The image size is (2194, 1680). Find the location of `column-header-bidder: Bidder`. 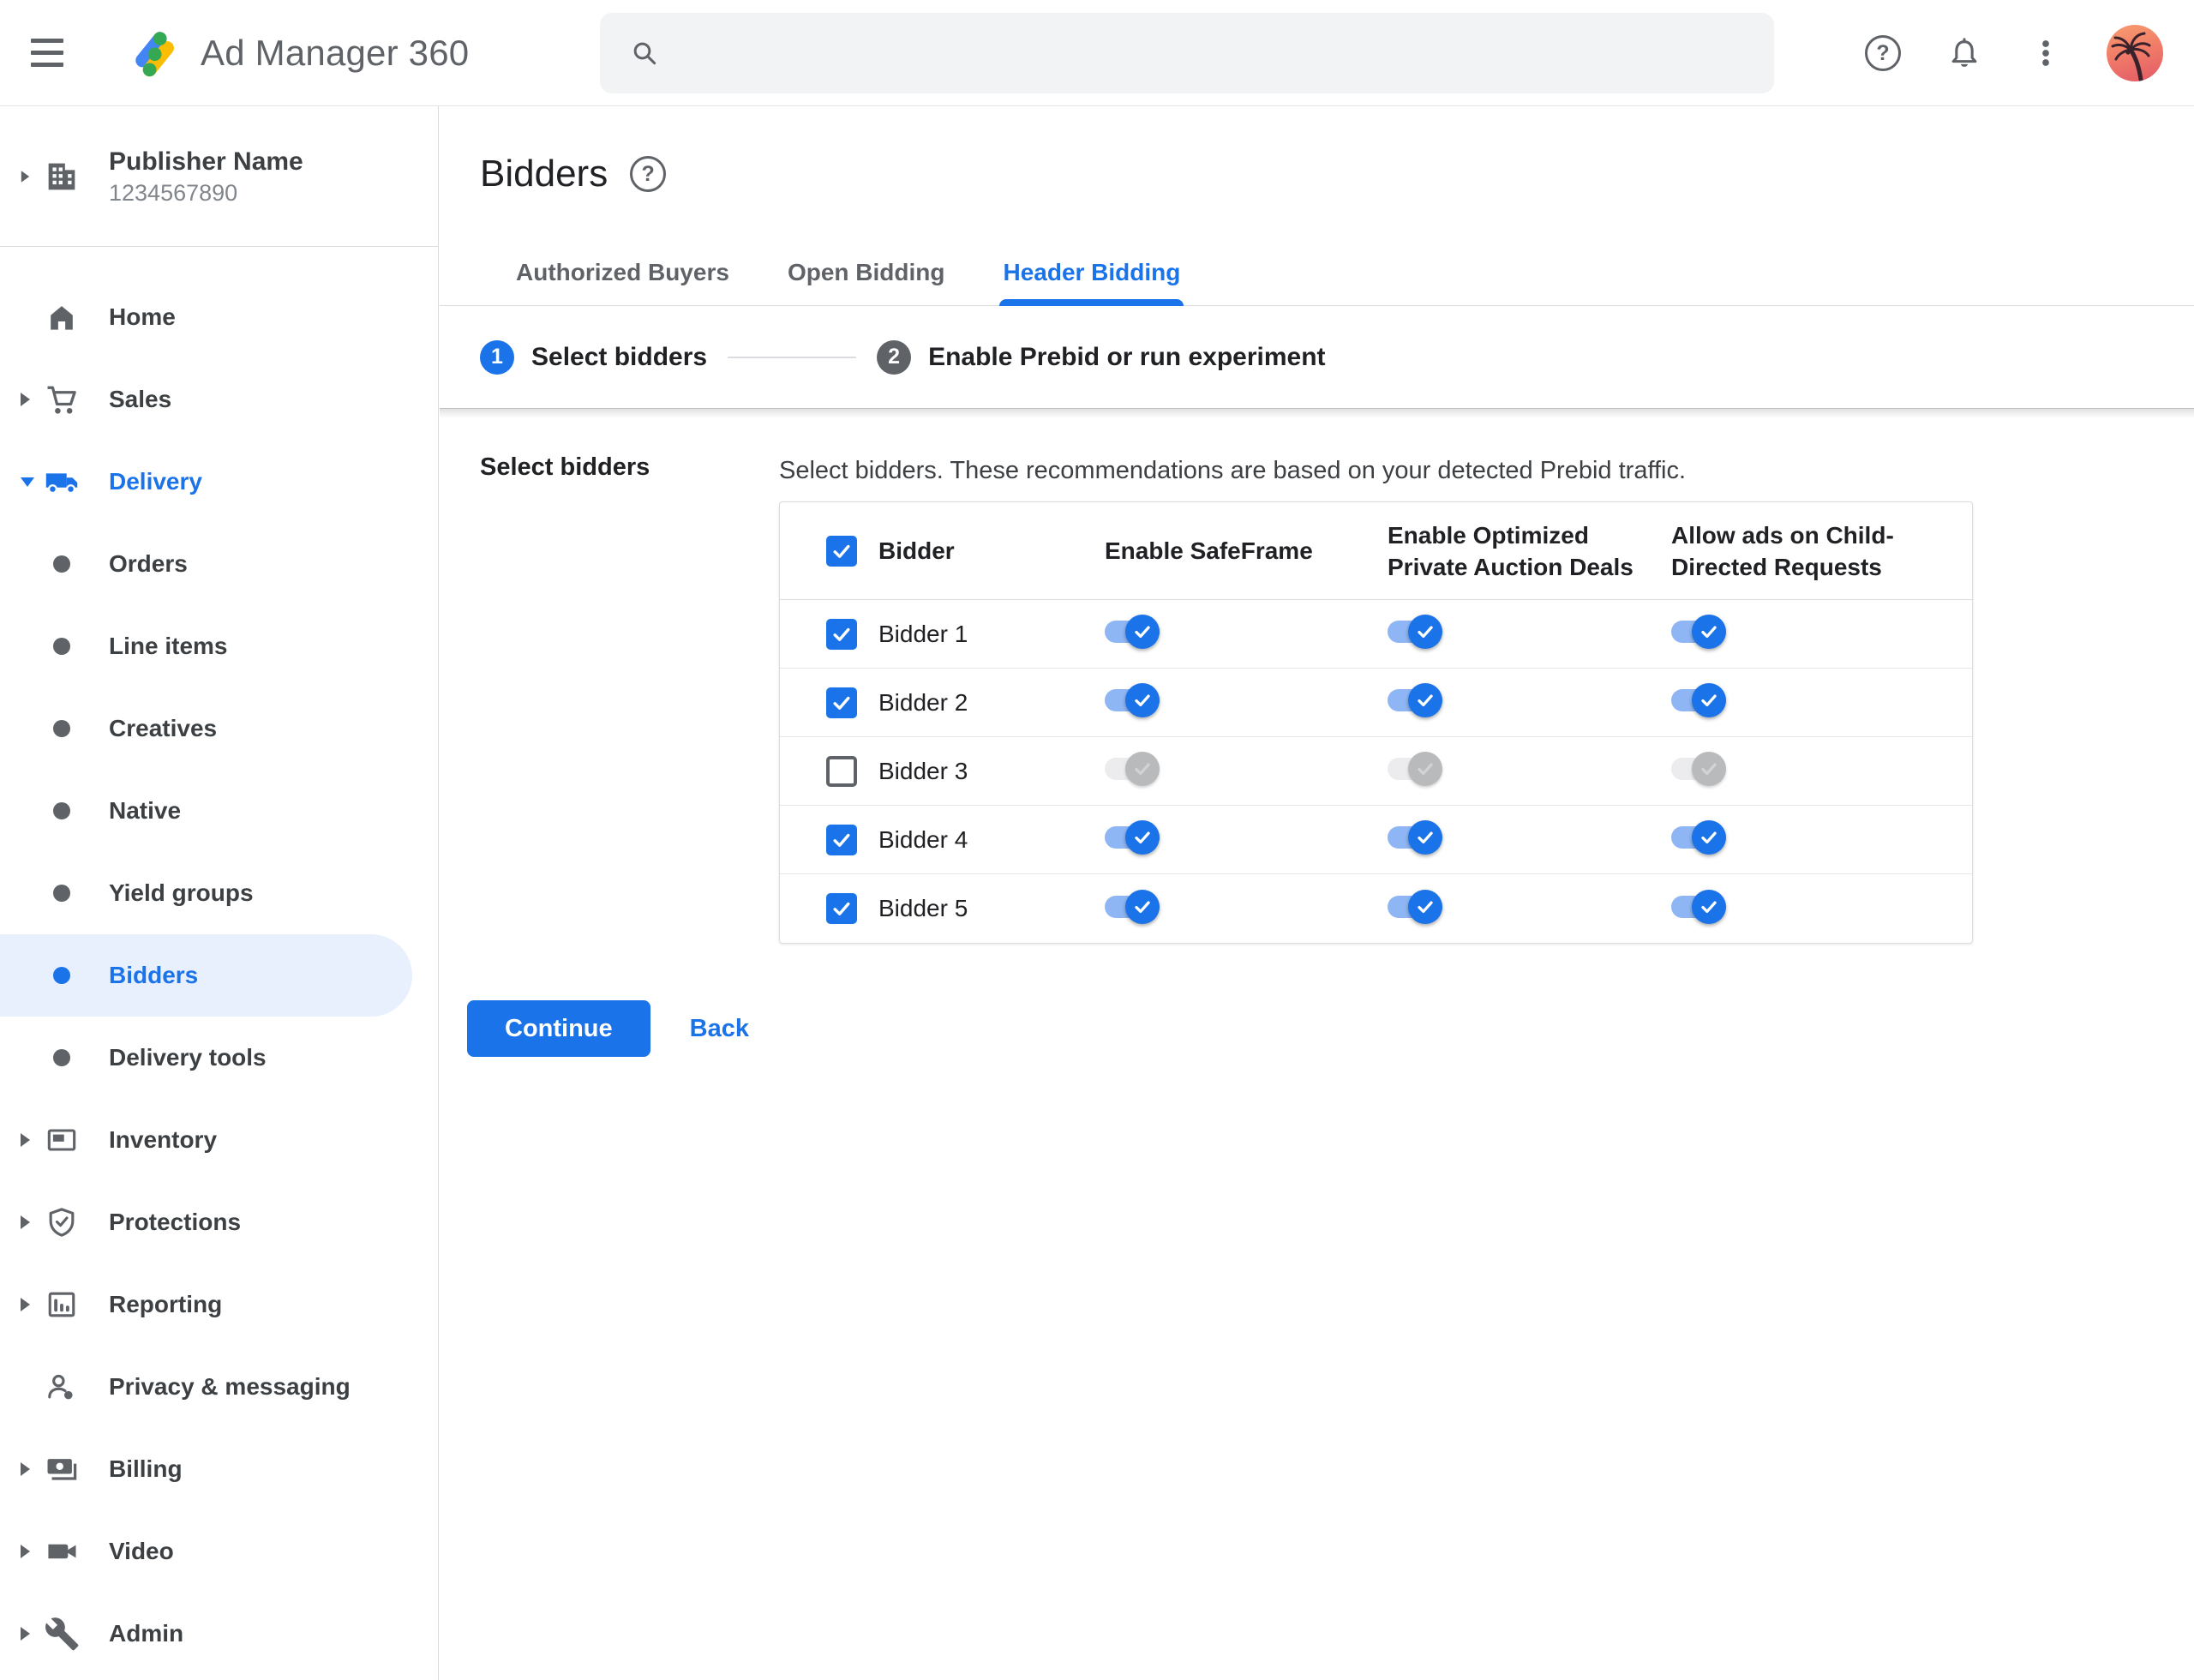

column-header-bidder: Bidder is located at coordinates (916, 550).